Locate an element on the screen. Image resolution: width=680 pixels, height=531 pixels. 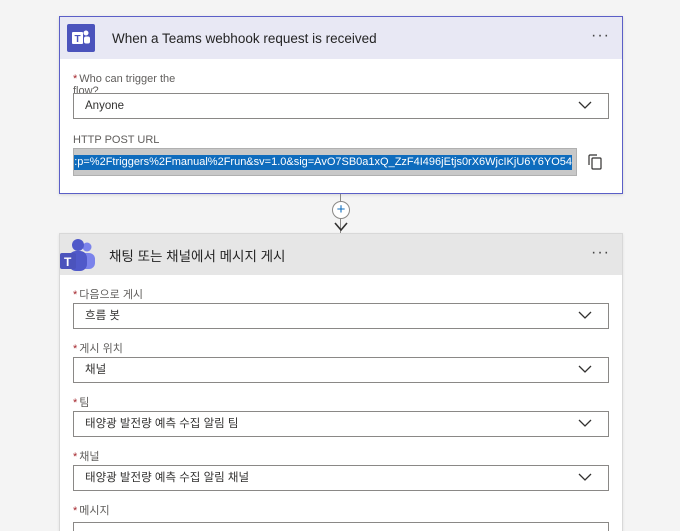
post-as-value: 흐름 봇 is located at coordinates (102, 316).